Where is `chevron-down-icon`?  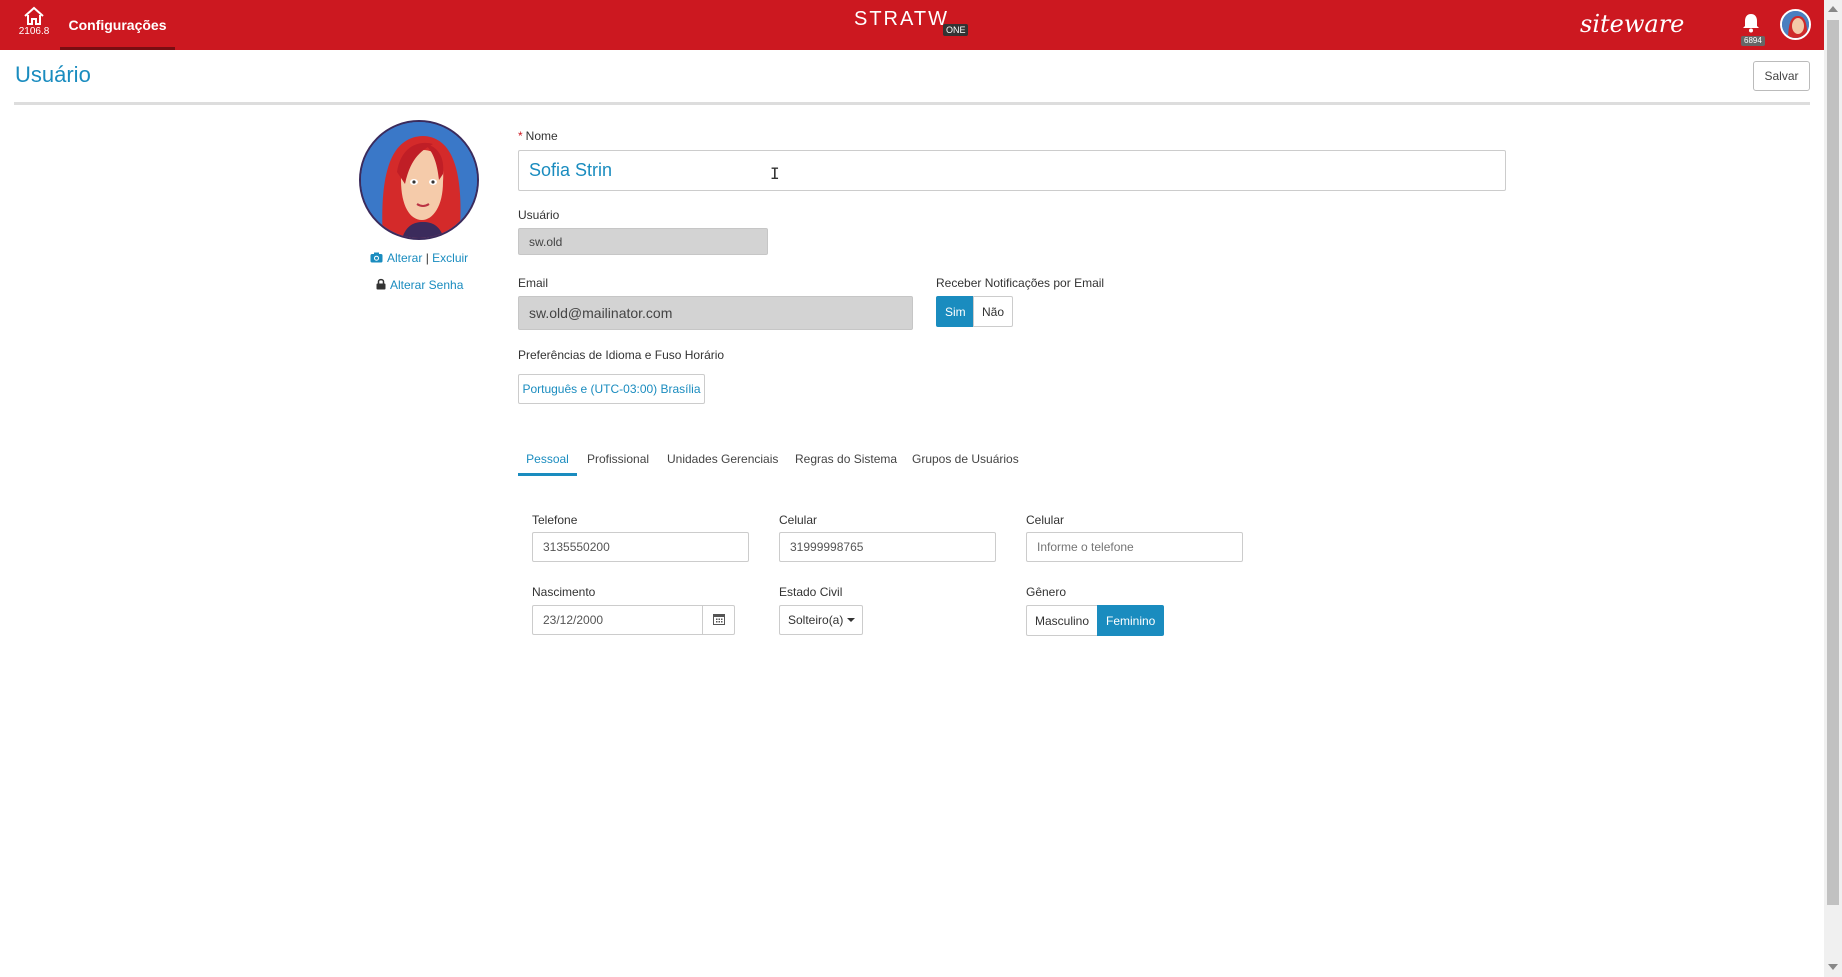 chevron-down-icon is located at coordinates (851, 620).